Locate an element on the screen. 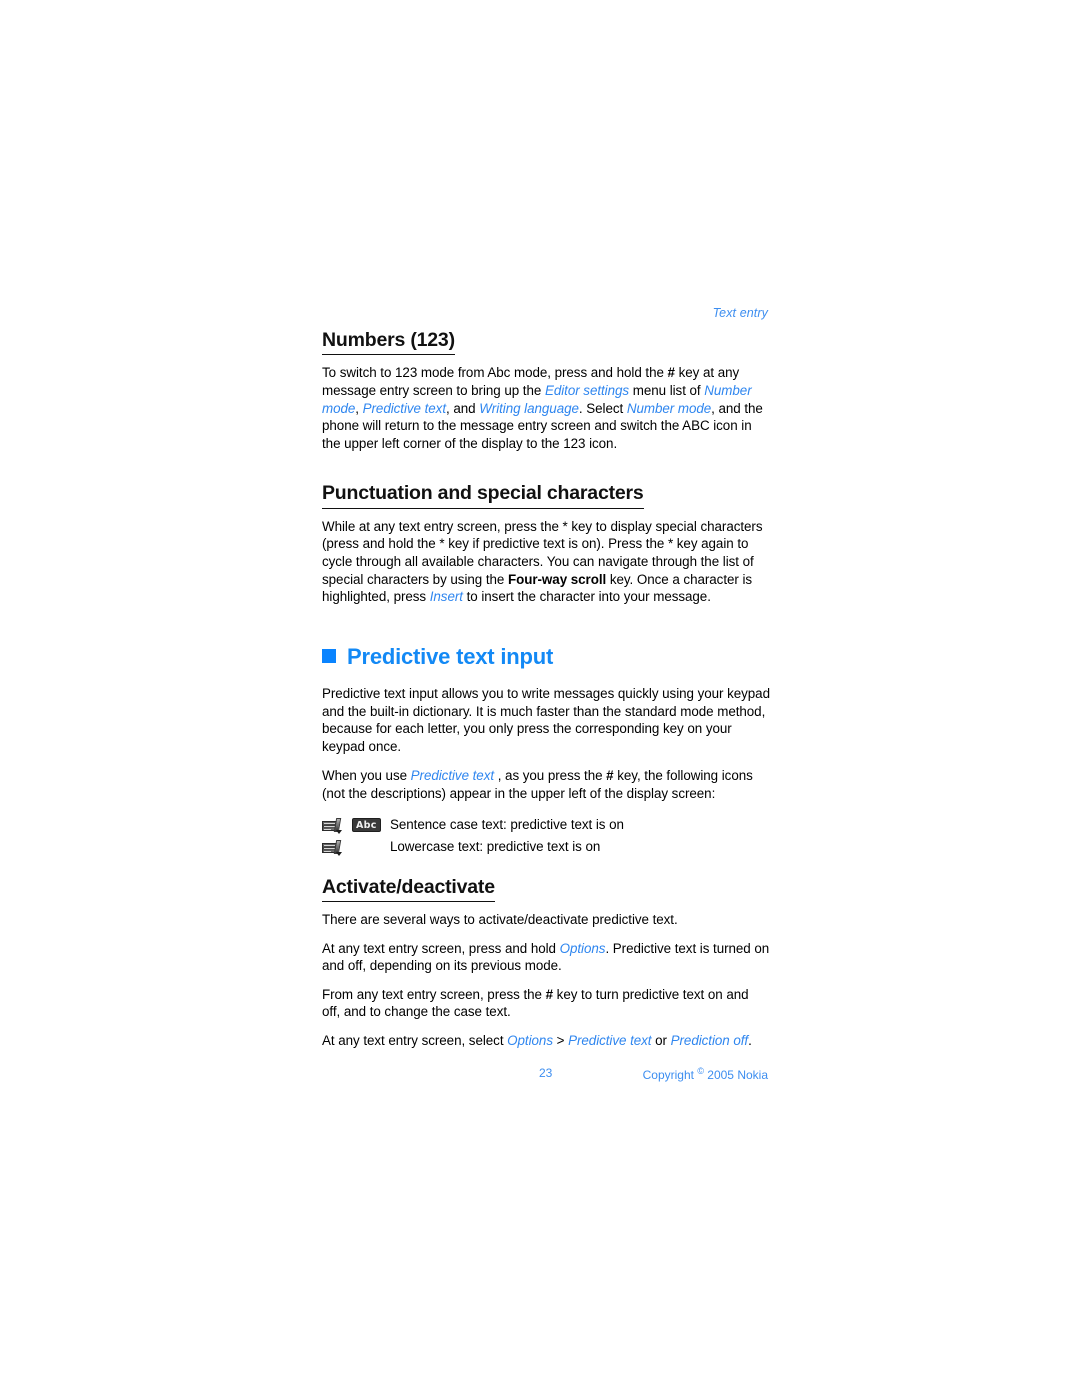  section-heading-activate: Activate/deactivate is located at coordinates (408, 889).